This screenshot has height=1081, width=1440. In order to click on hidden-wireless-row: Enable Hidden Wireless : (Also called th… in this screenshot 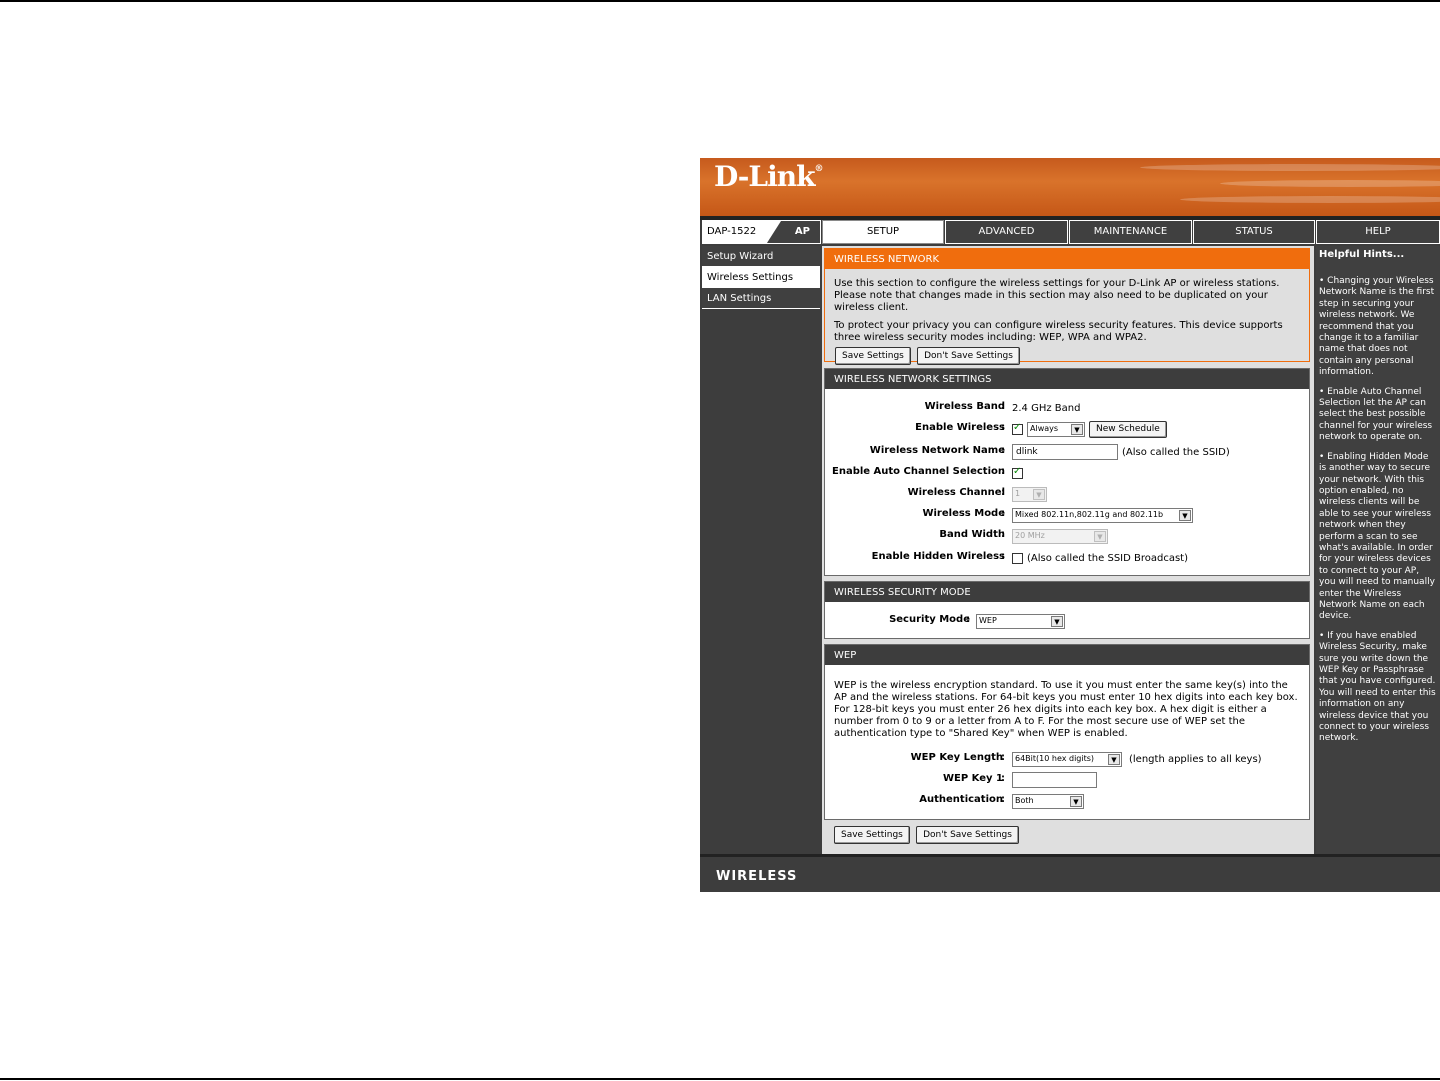, I will do `click(1030, 557)`.